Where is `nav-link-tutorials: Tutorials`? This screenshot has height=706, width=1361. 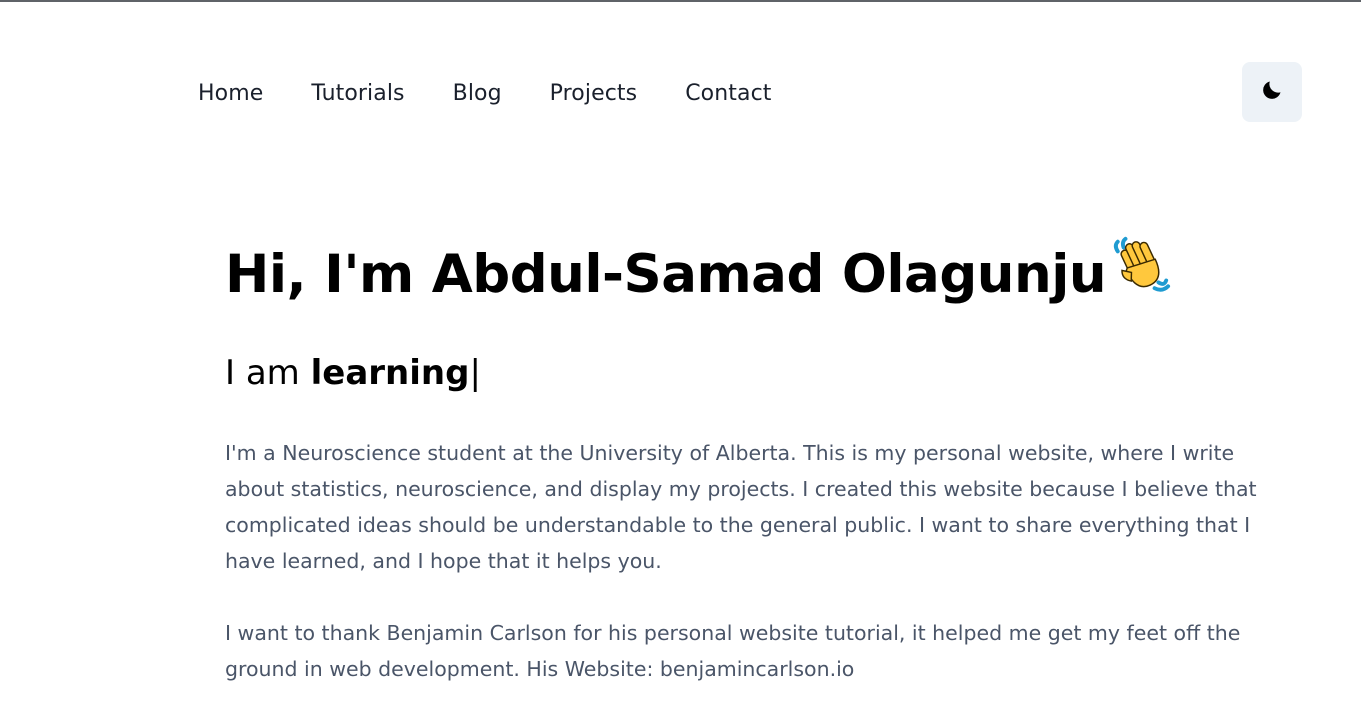 nav-link-tutorials: Tutorials is located at coordinates (357, 94).